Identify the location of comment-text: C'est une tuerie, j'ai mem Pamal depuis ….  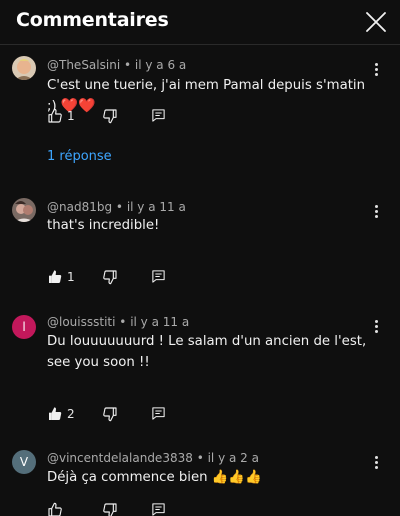
(209, 96).